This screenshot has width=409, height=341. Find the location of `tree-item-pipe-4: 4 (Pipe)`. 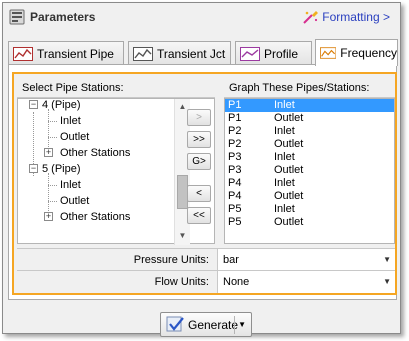

tree-item-pipe-4: 4 (Pipe) is located at coordinates (61, 105).